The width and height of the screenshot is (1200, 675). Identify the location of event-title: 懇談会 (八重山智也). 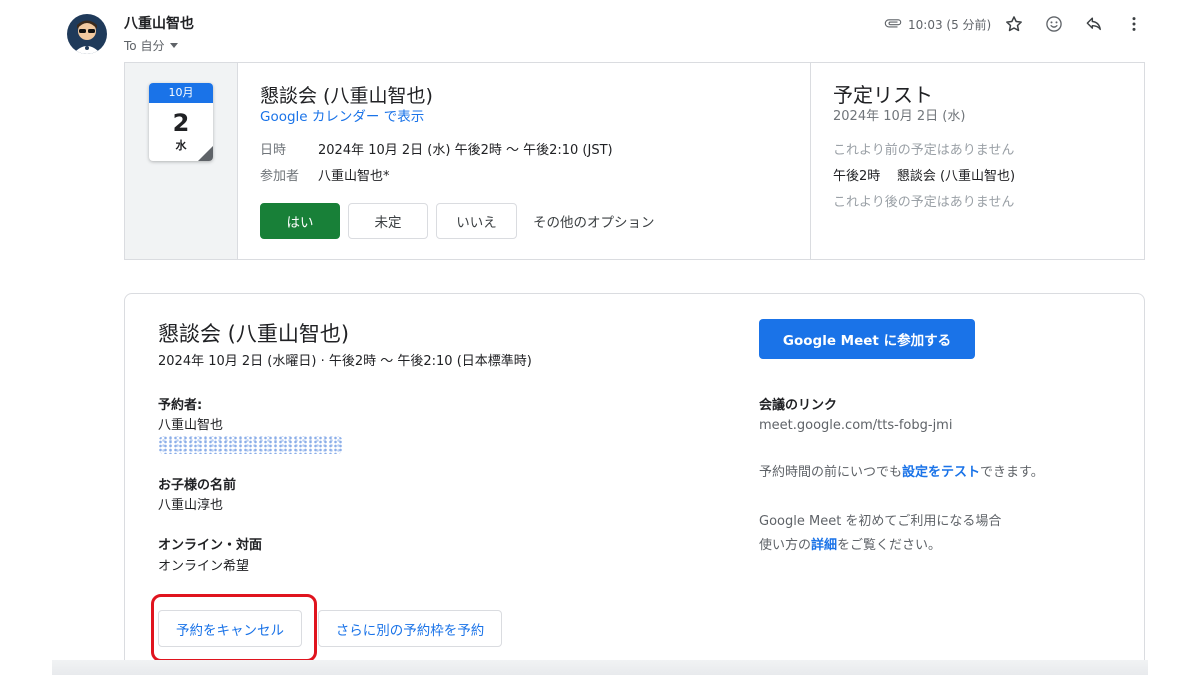
(346, 96).